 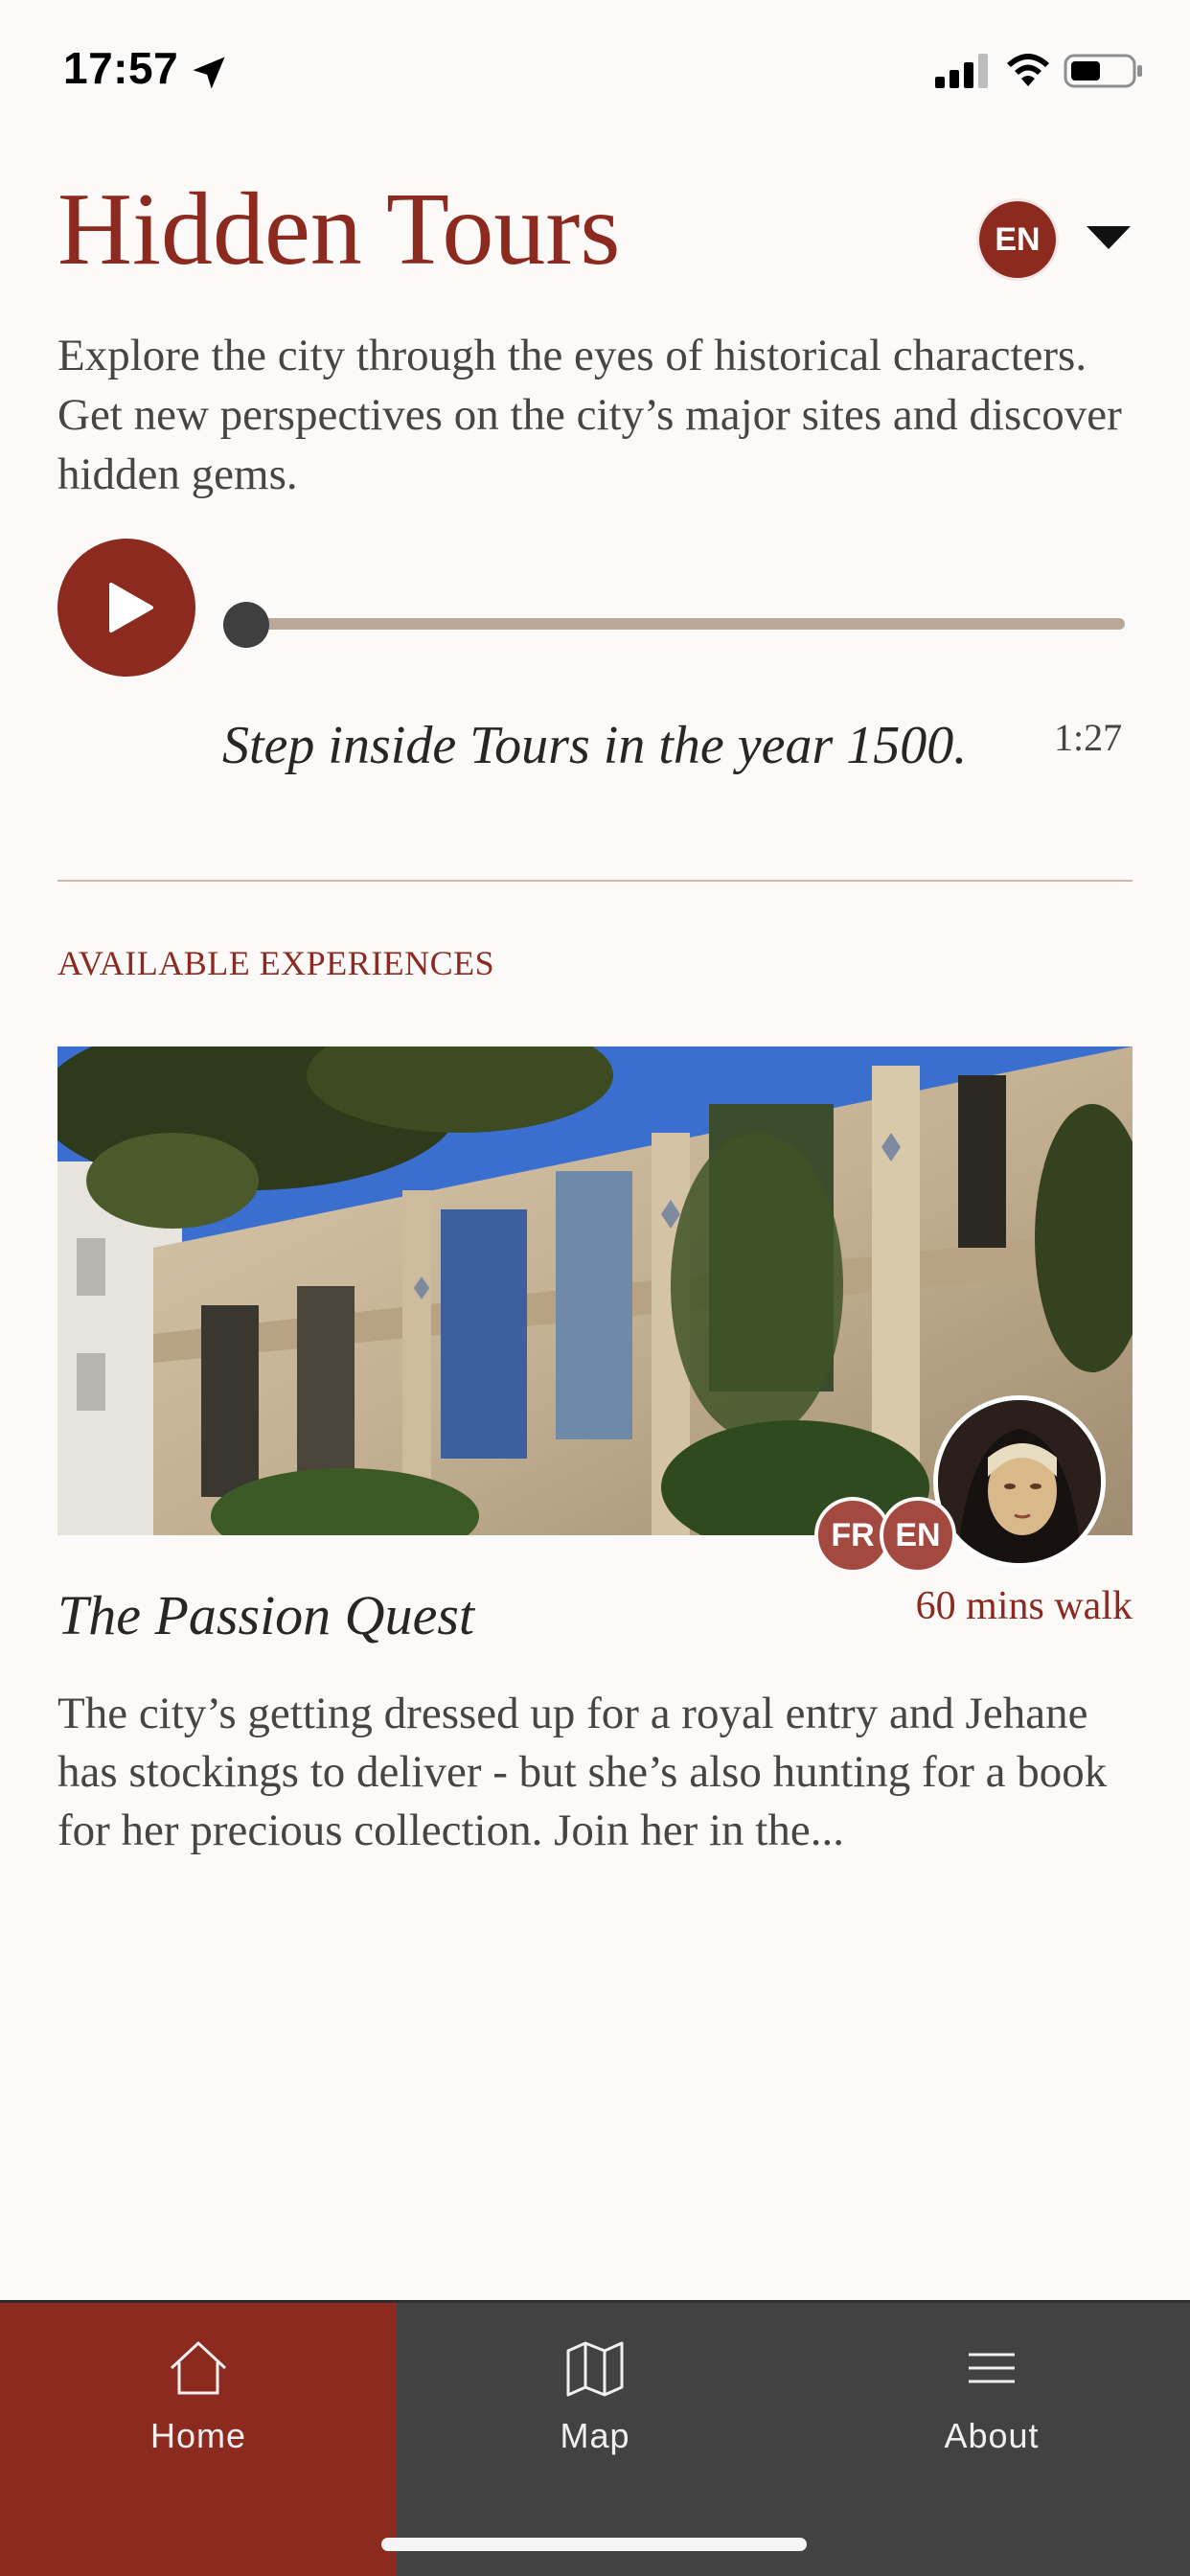 I want to click on signal-icon, so click(x=962, y=71).